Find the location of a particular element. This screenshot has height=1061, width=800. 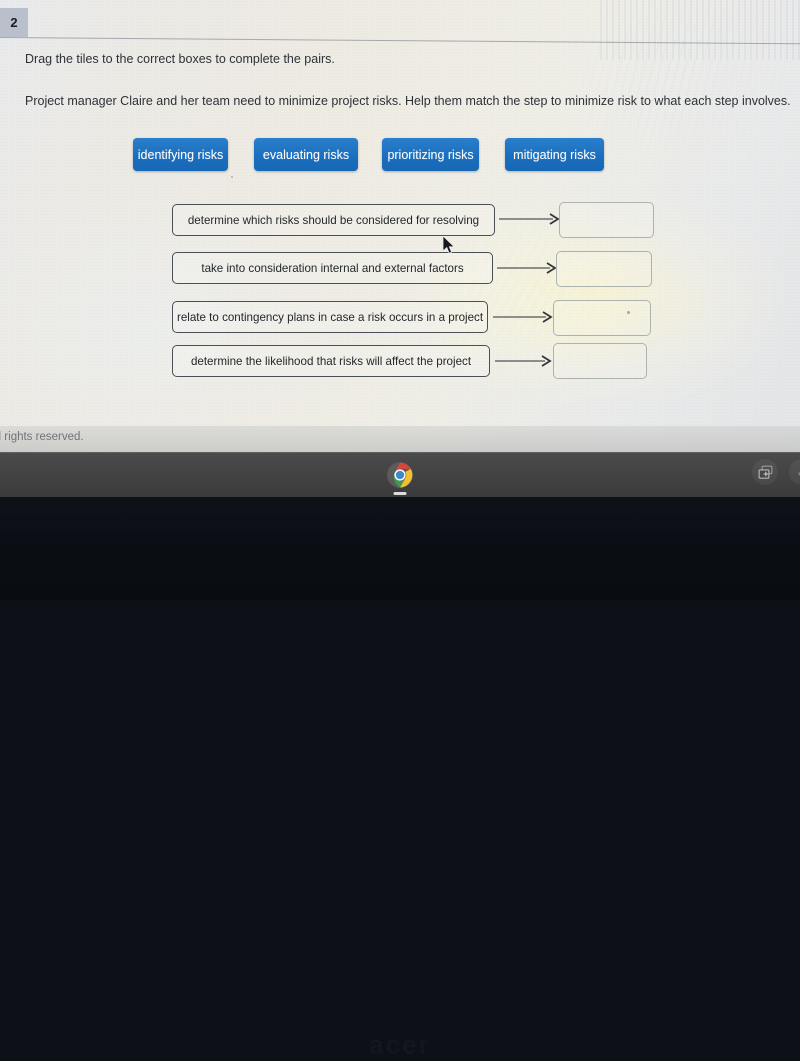

brand-logo: acer is located at coordinates (400, 1044).